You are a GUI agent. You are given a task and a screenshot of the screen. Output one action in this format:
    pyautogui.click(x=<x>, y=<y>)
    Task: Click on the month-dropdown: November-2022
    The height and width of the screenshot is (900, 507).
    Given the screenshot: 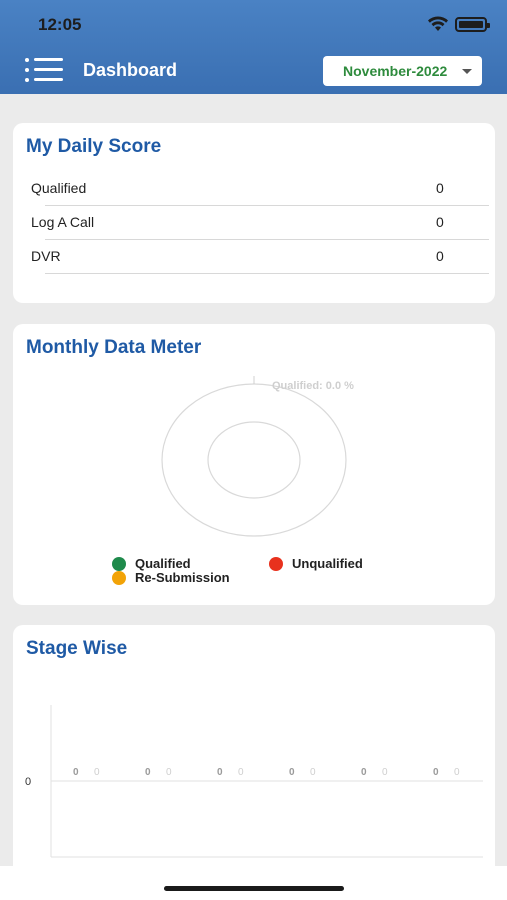 What is the action you would take?
    pyautogui.click(x=402, y=71)
    